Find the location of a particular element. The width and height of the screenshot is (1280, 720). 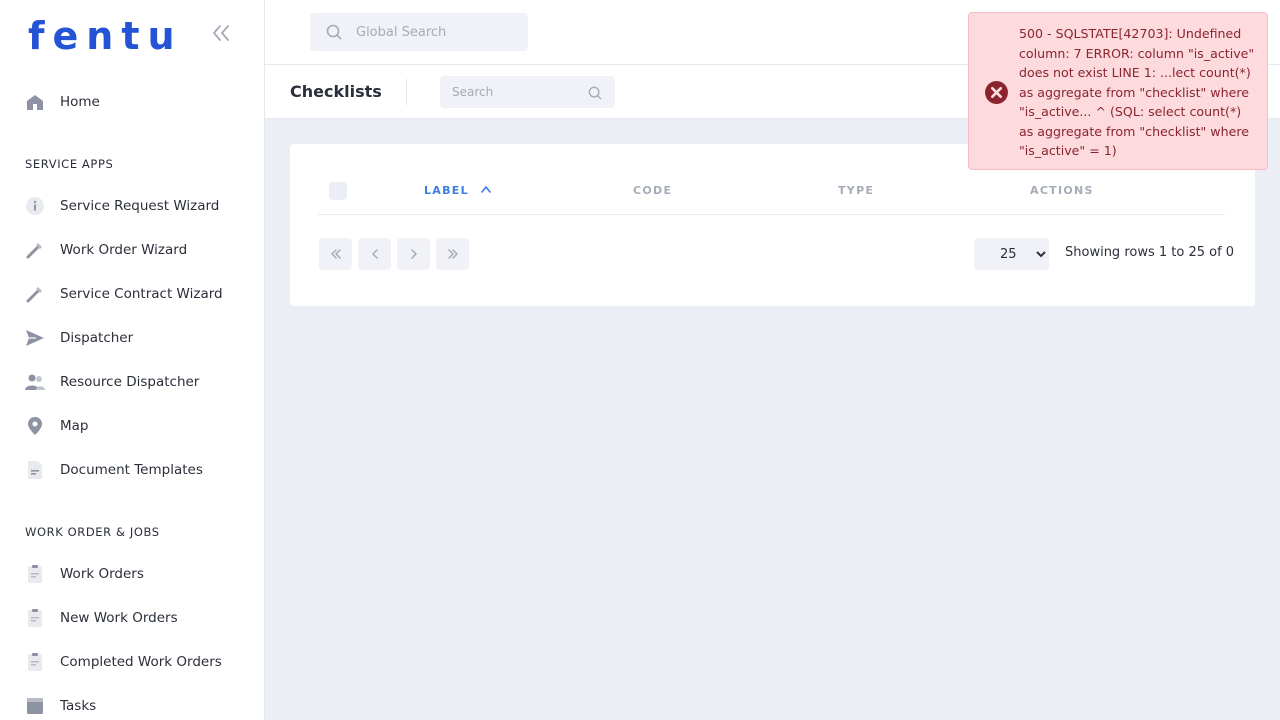

sidebar-item-home: Home is located at coordinates (132, 102).